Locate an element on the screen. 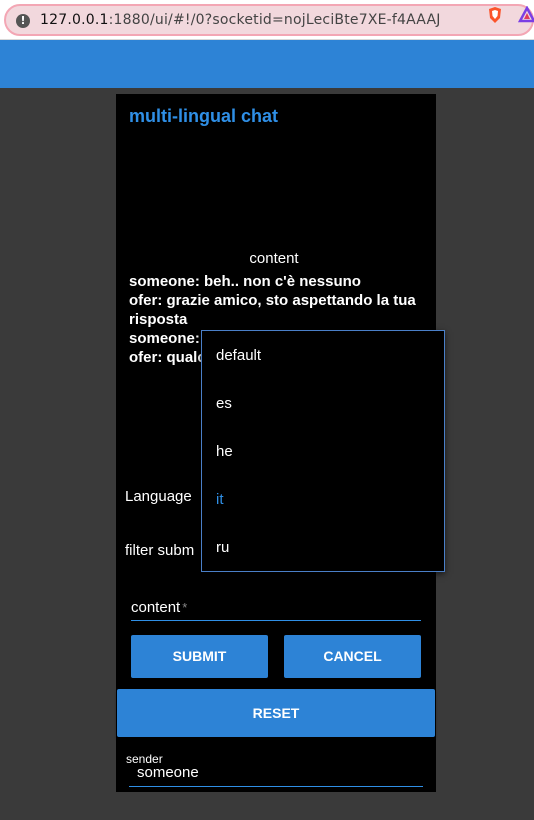 The image size is (534, 820). page-title: multi-lingual chat is located at coordinates (204, 116).